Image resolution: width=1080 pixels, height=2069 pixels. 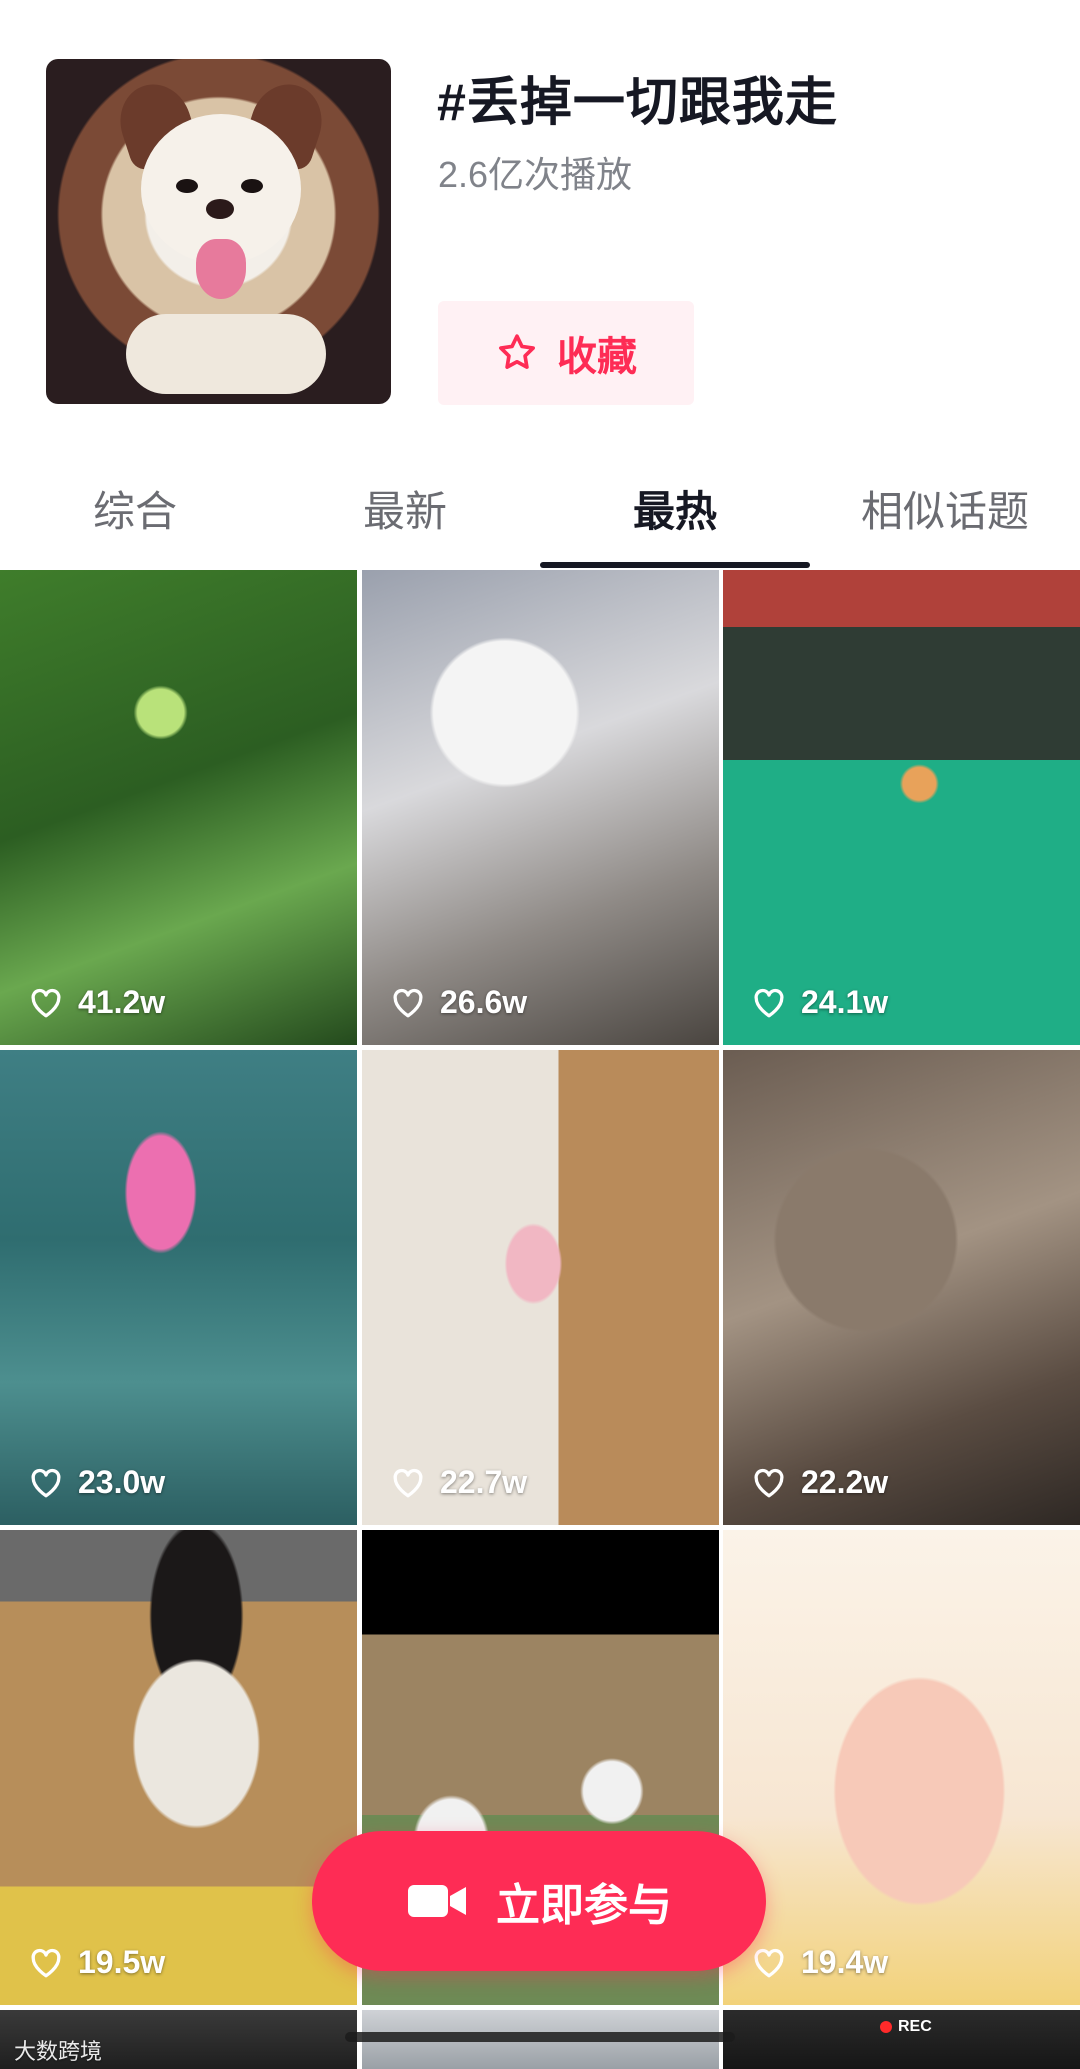 What do you see at coordinates (540, 2037) in the screenshot?
I see `home-indicator` at bounding box center [540, 2037].